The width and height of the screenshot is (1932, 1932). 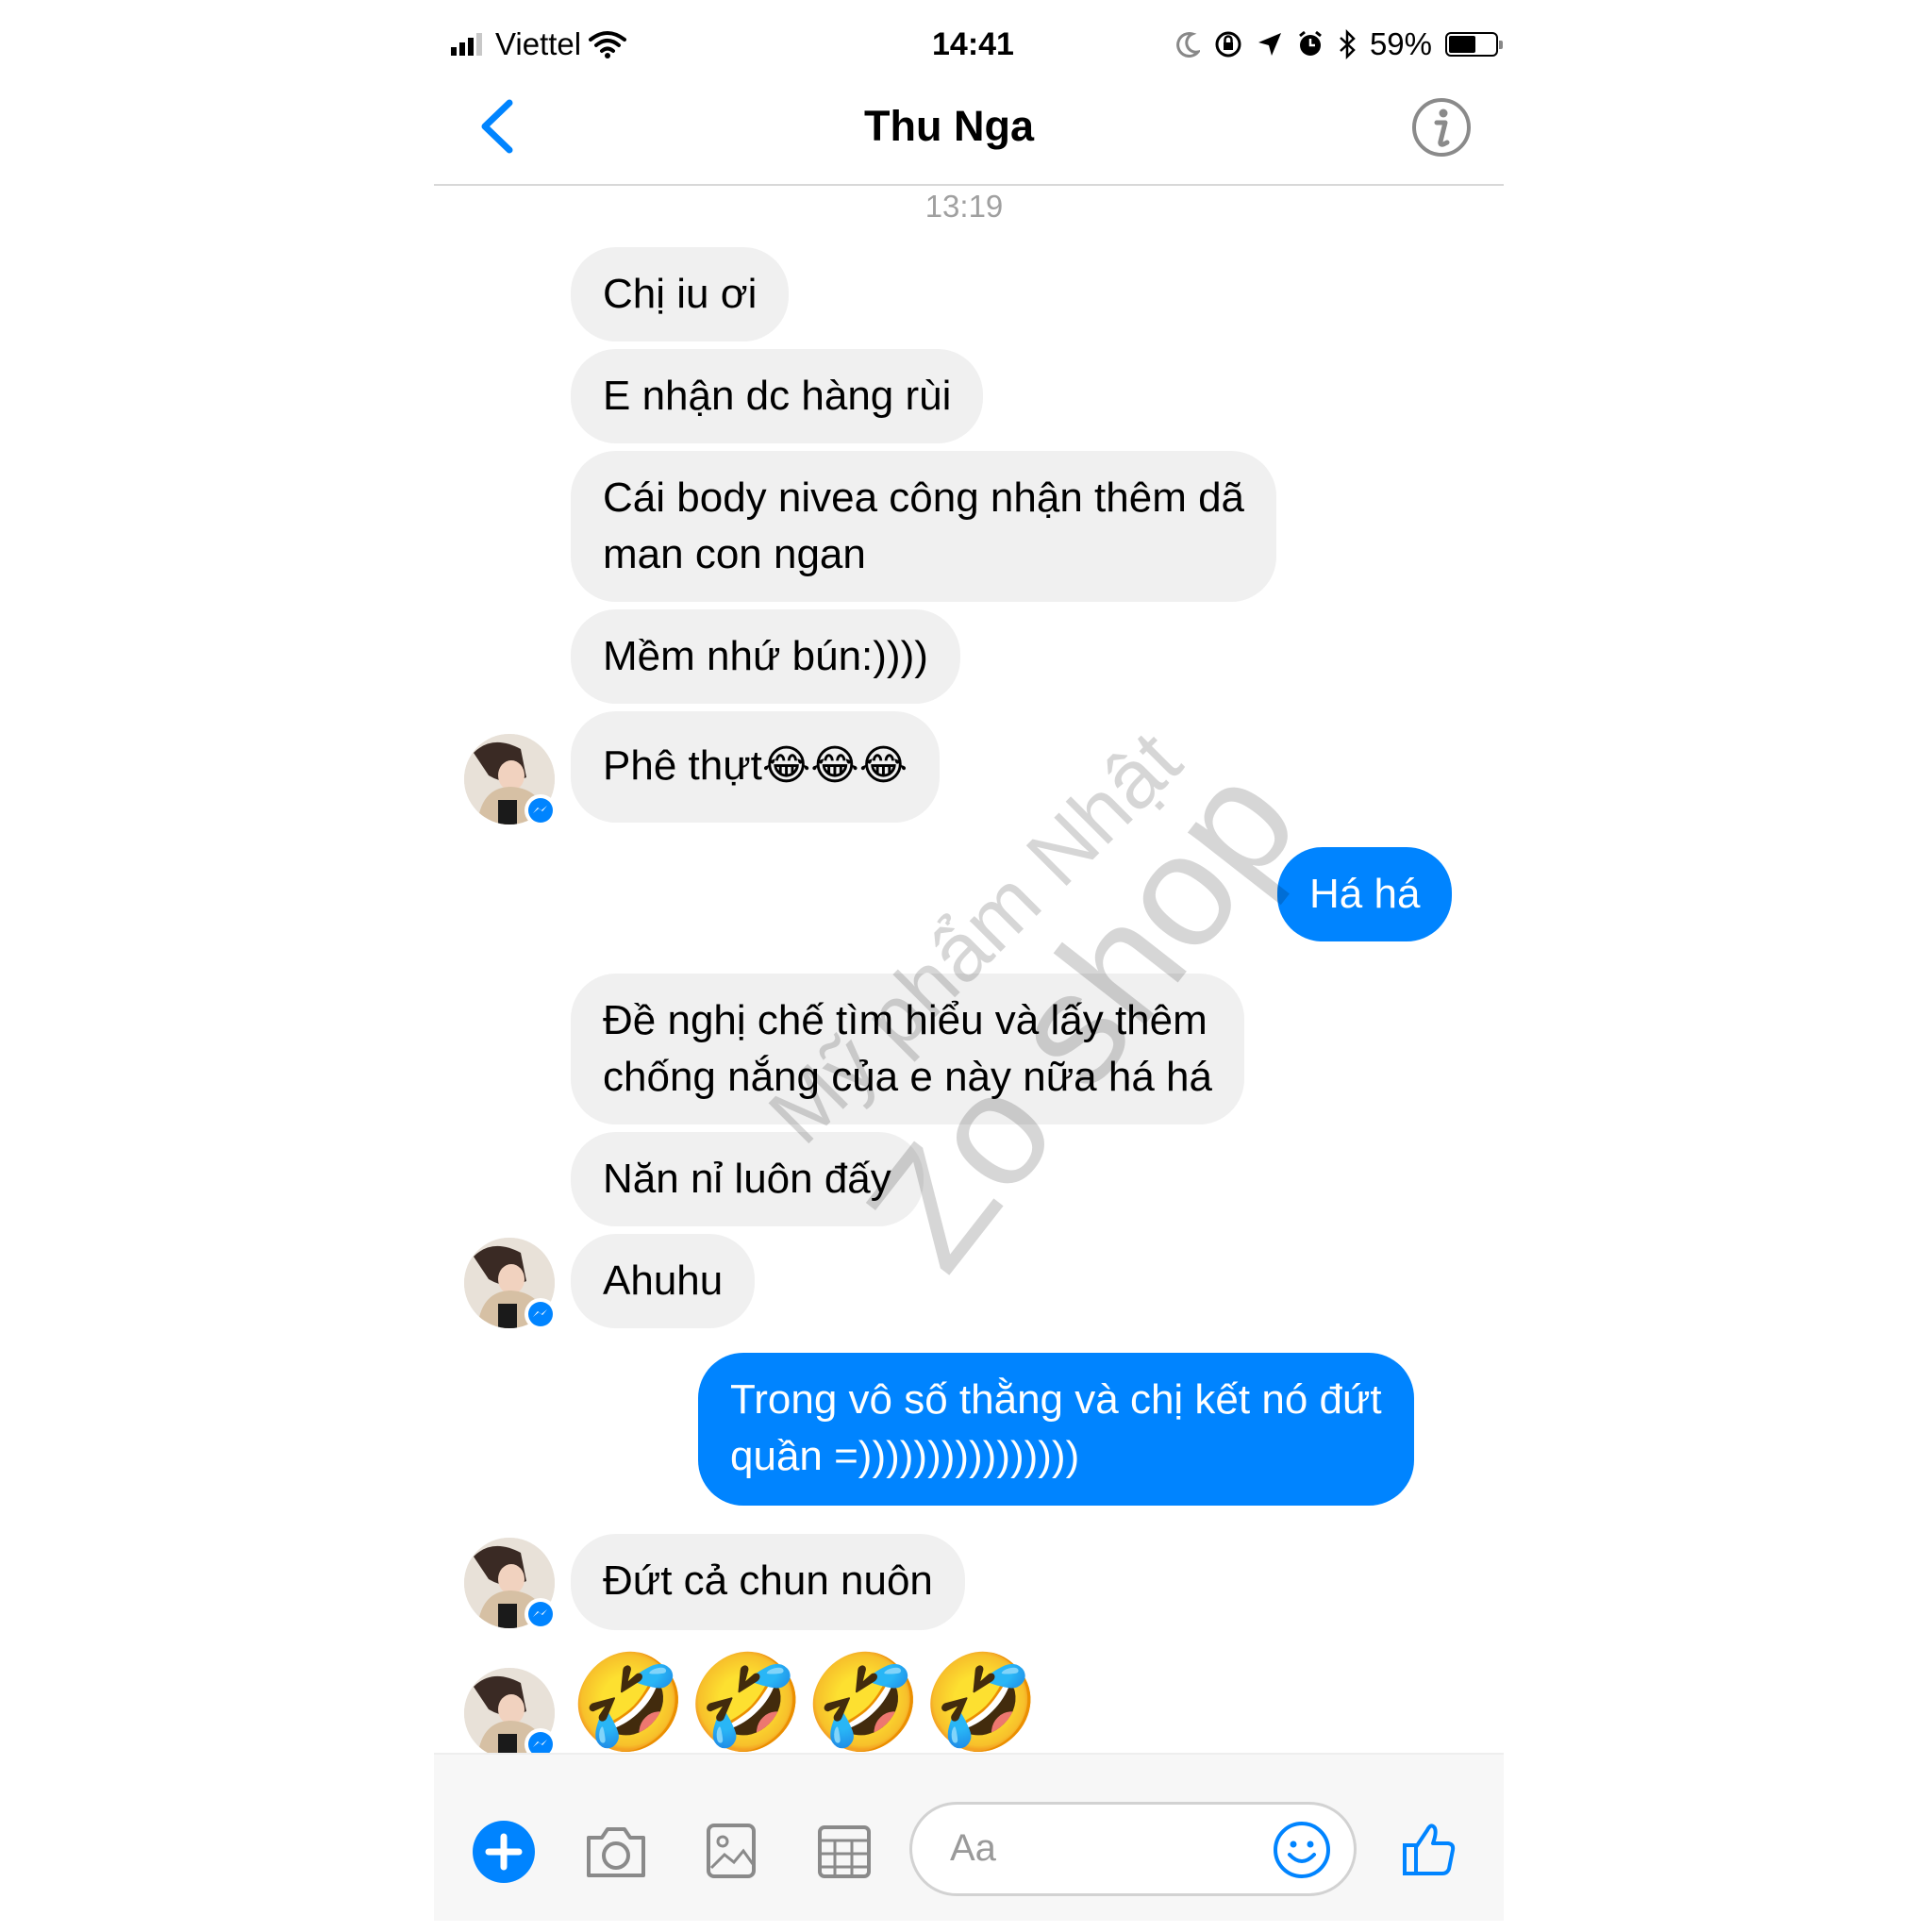 I want to click on message-line: chống nắng của e này nữa há há, so click(x=908, y=1077).